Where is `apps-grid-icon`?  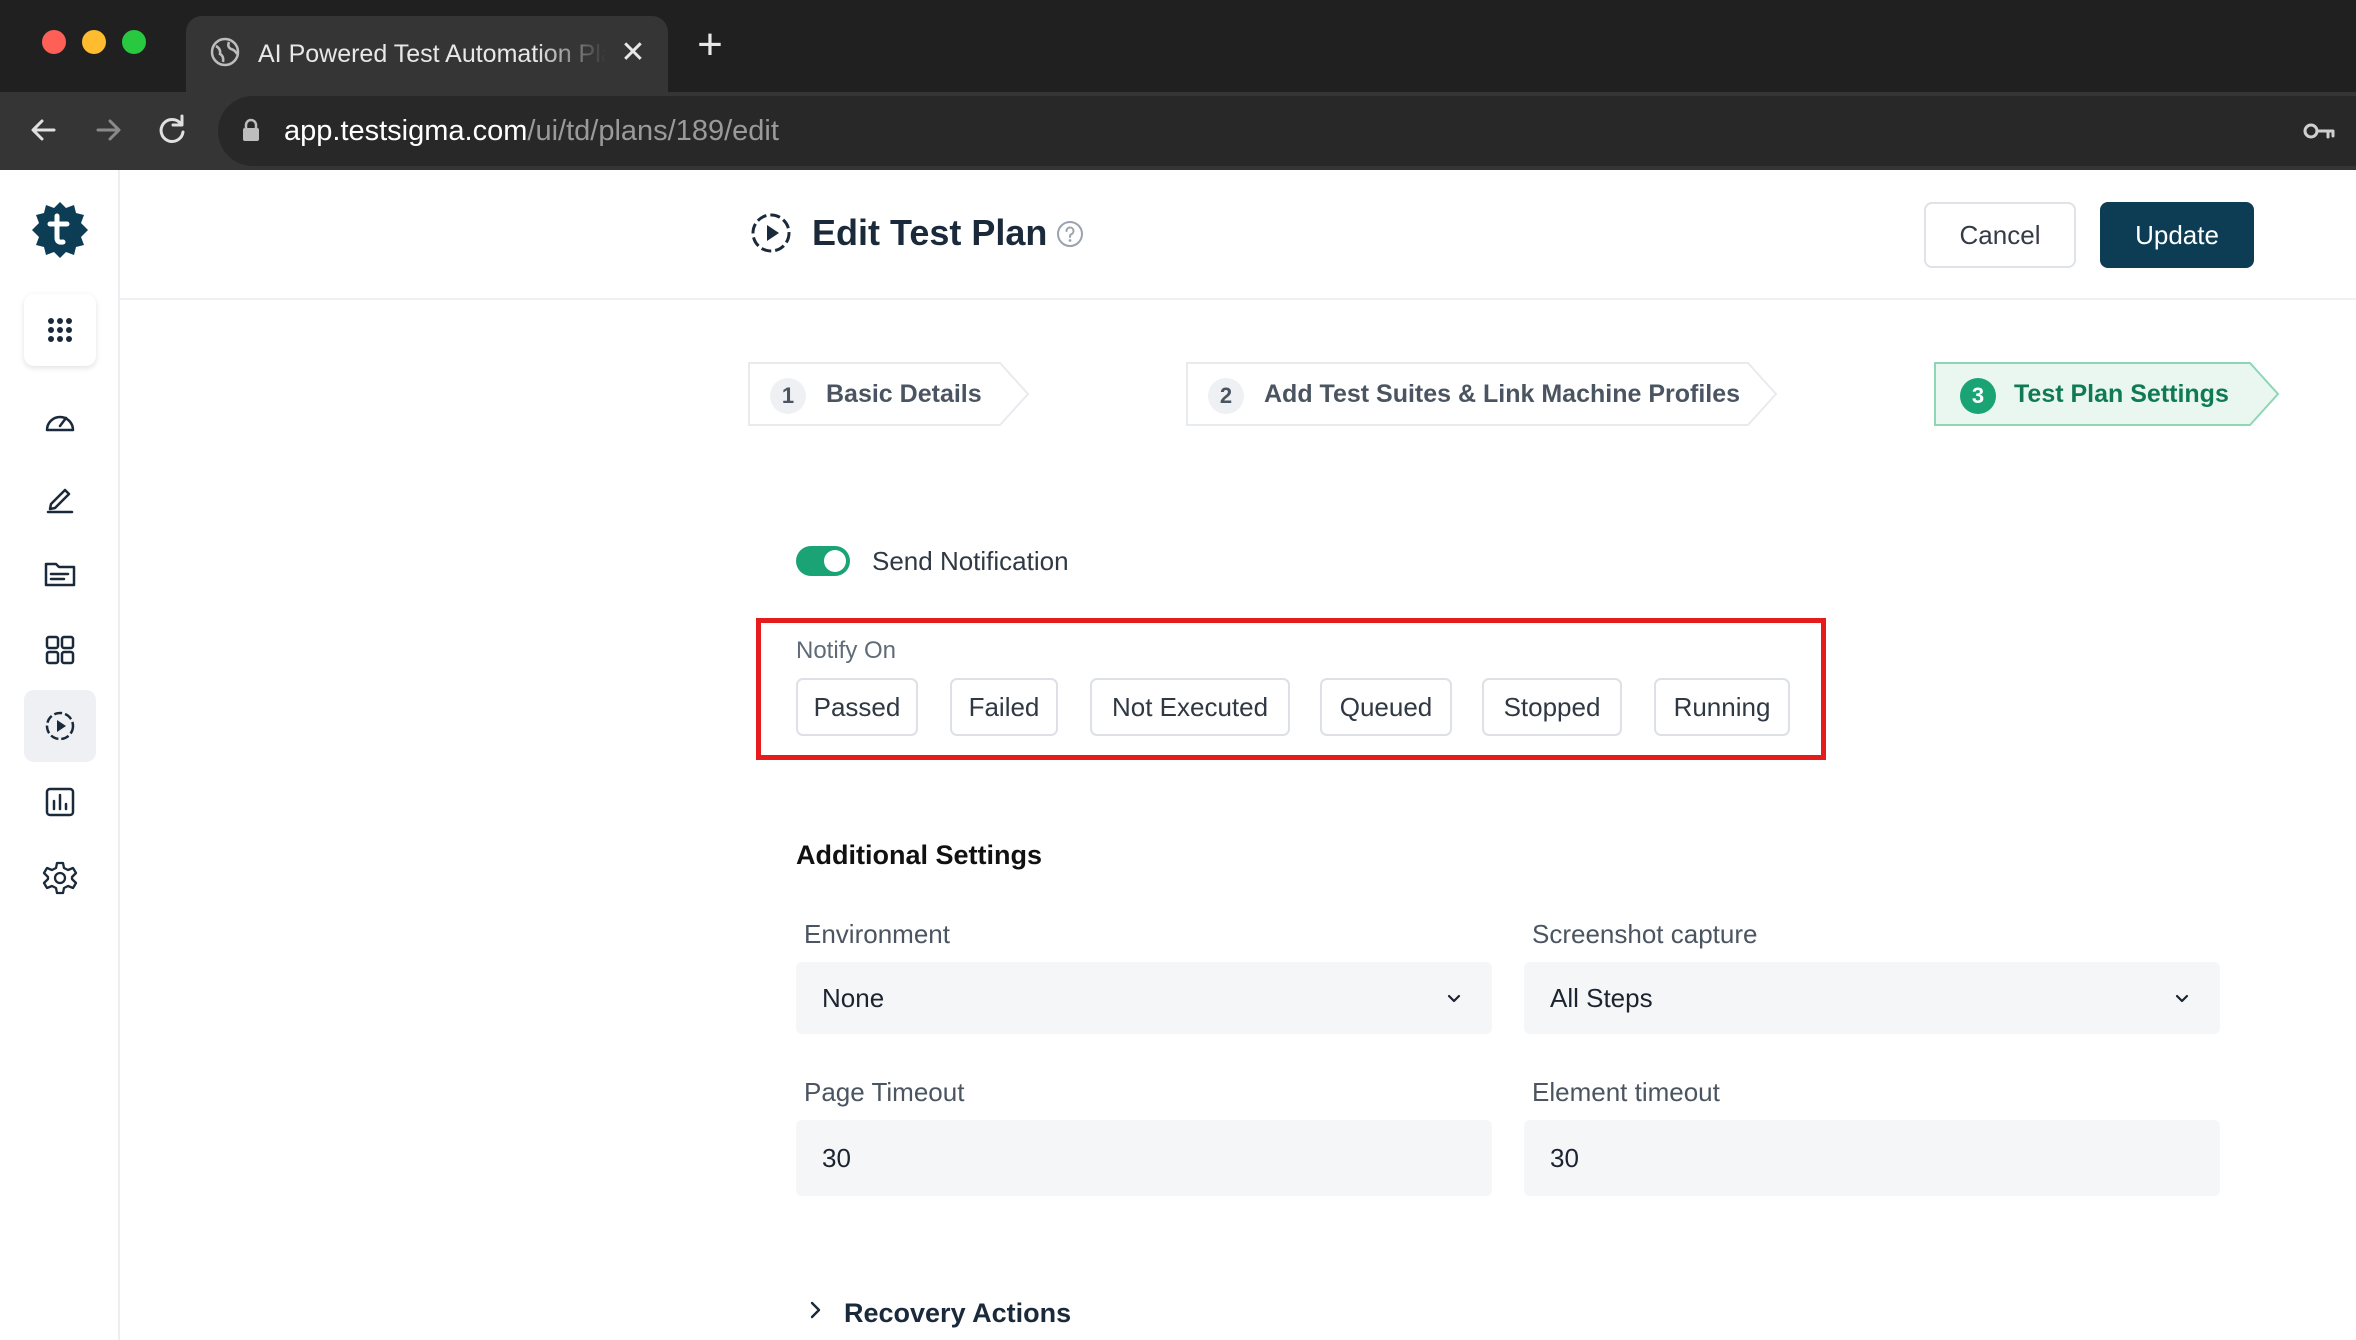 apps-grid-icon is located at coordinates (60, 330).